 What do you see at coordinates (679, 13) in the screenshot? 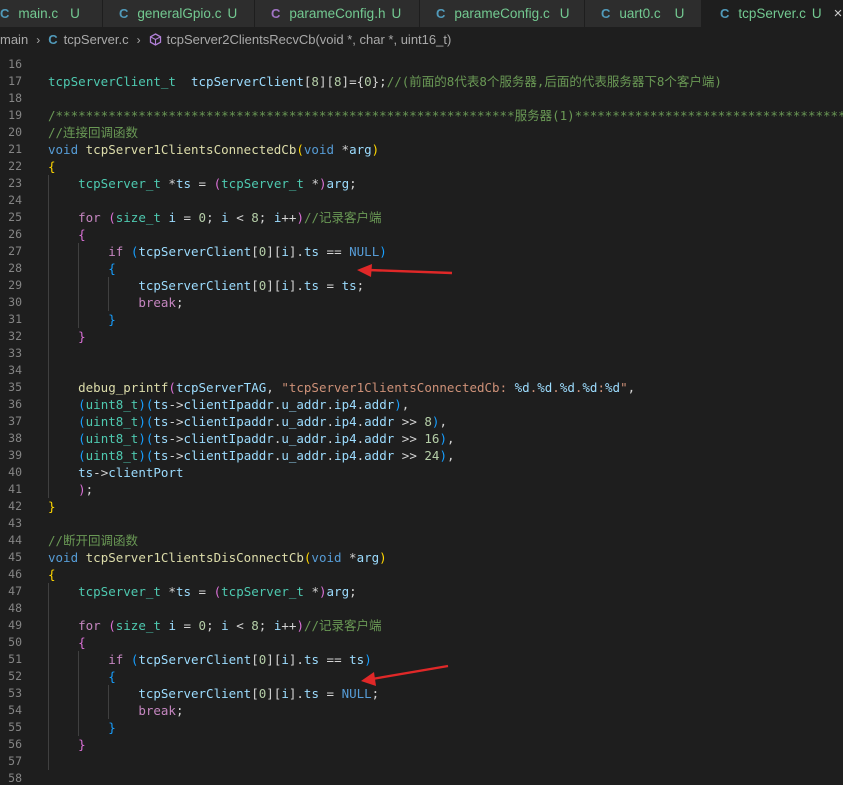
I see `git-status-badge: U` at bounding box center [679, 13].